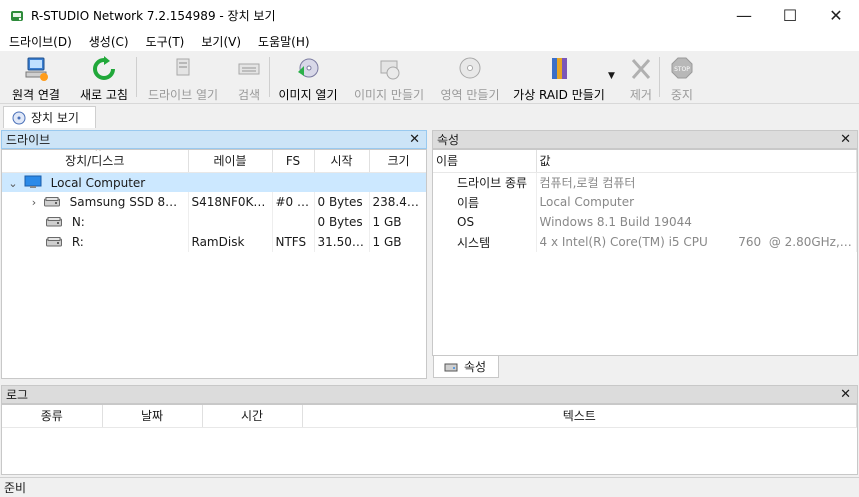  I want to click on create-image-button: 이미지 만들기, so click(389, 77).